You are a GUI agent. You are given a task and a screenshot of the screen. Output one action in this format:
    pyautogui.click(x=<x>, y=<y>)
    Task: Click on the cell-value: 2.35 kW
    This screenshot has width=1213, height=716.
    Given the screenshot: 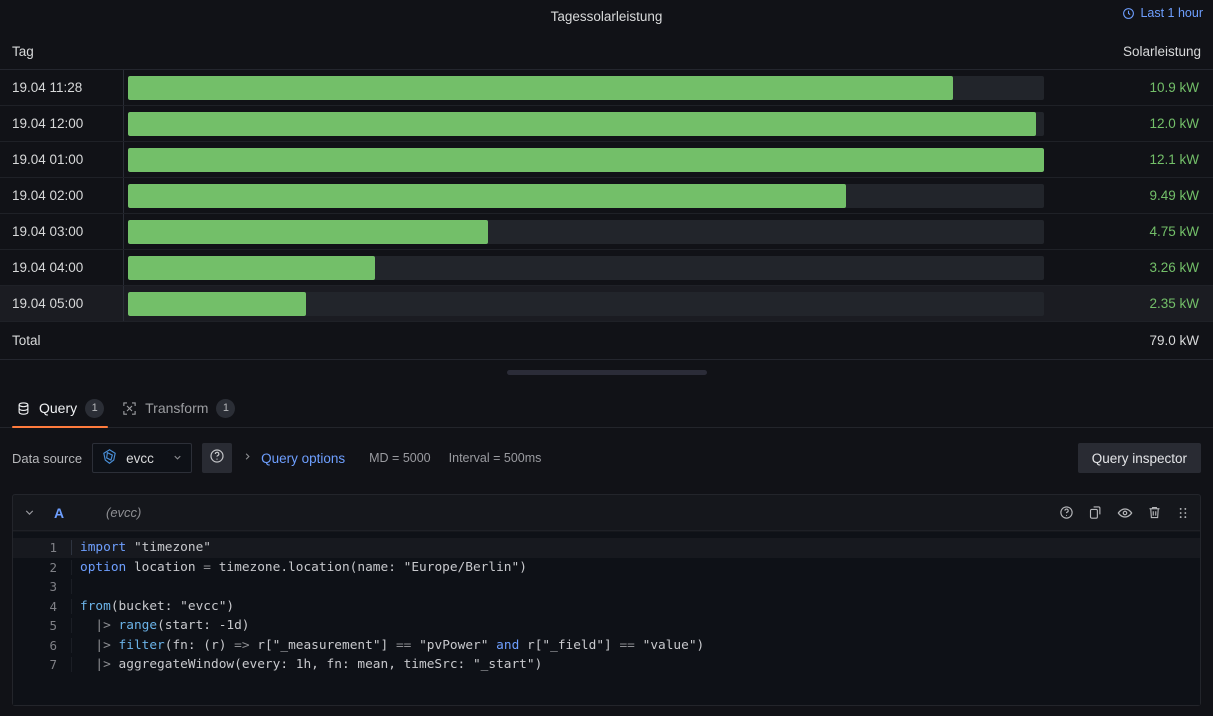 What is the action you would take?
    pyautogui.click(x=1174, y=303)
    